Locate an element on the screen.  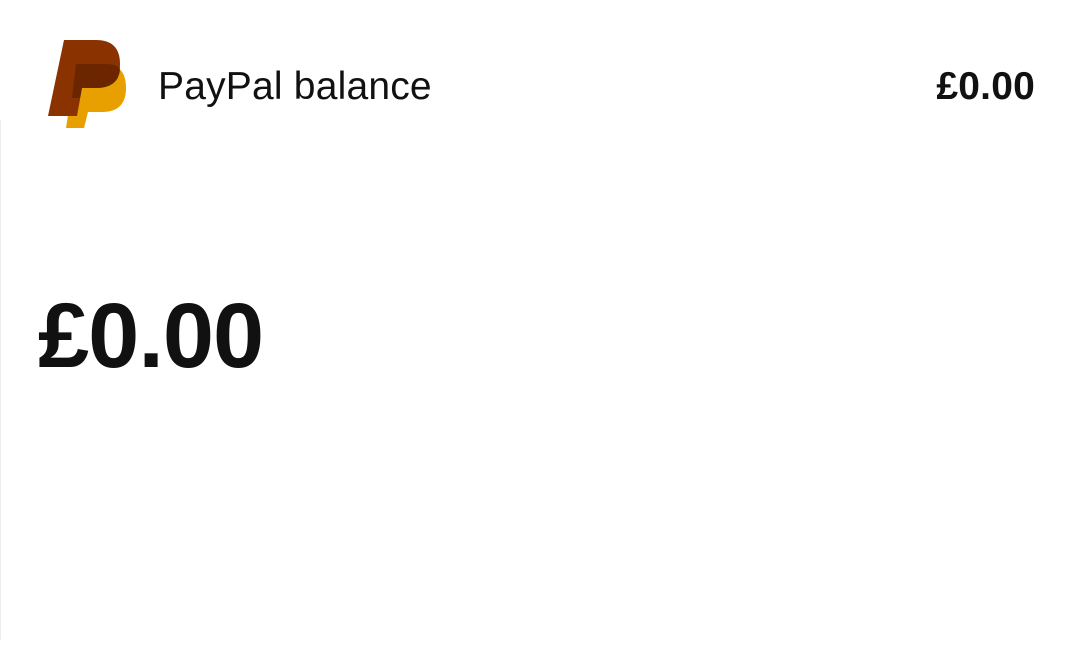
paypal-logo-icon is located at coordinates (86, 85).